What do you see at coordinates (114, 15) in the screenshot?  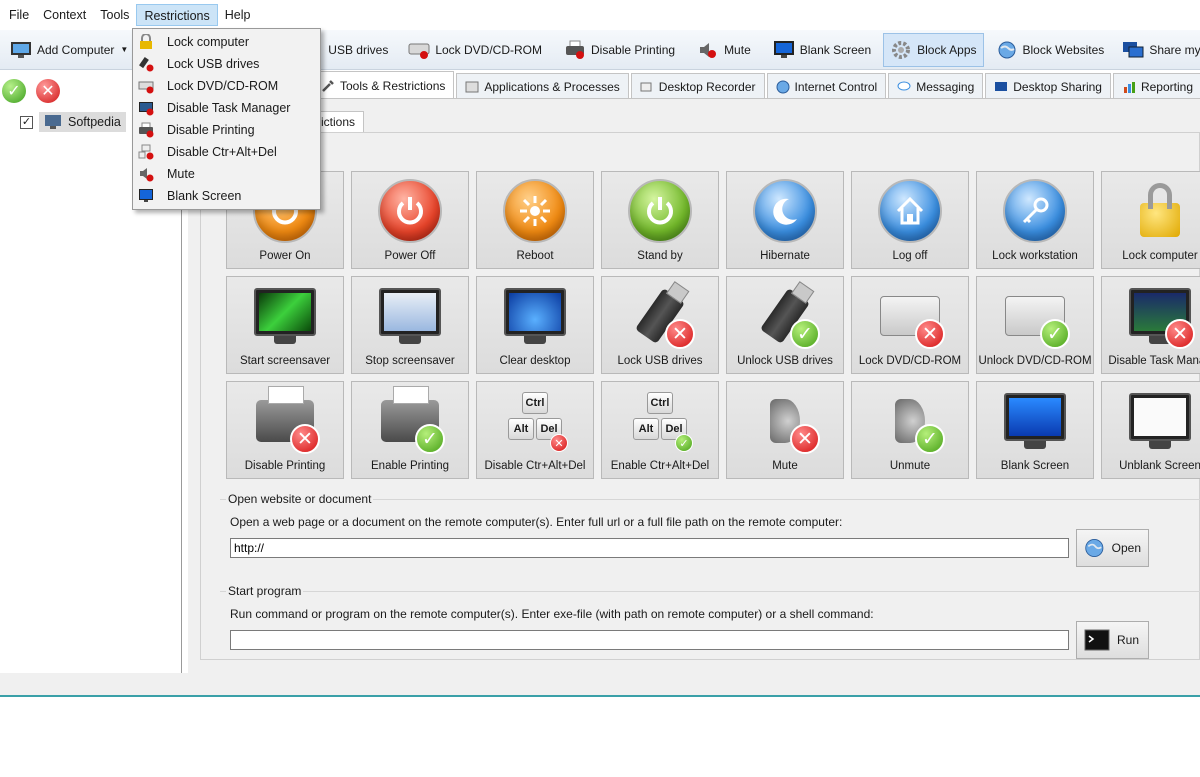 I see `menu-tools: Tools` at bounding box center [114, 15].